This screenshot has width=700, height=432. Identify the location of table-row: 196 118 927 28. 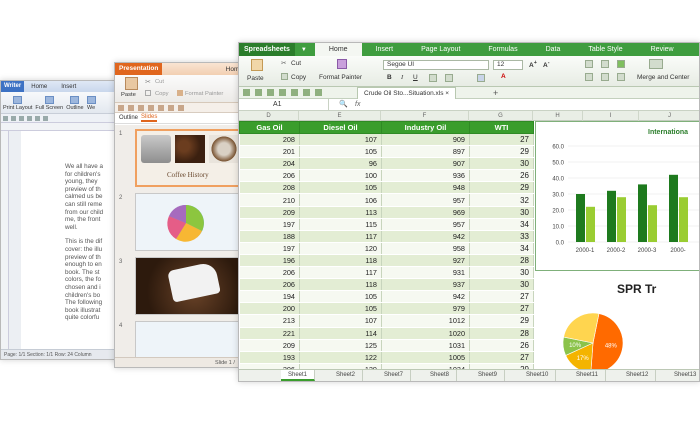
(386, 261).